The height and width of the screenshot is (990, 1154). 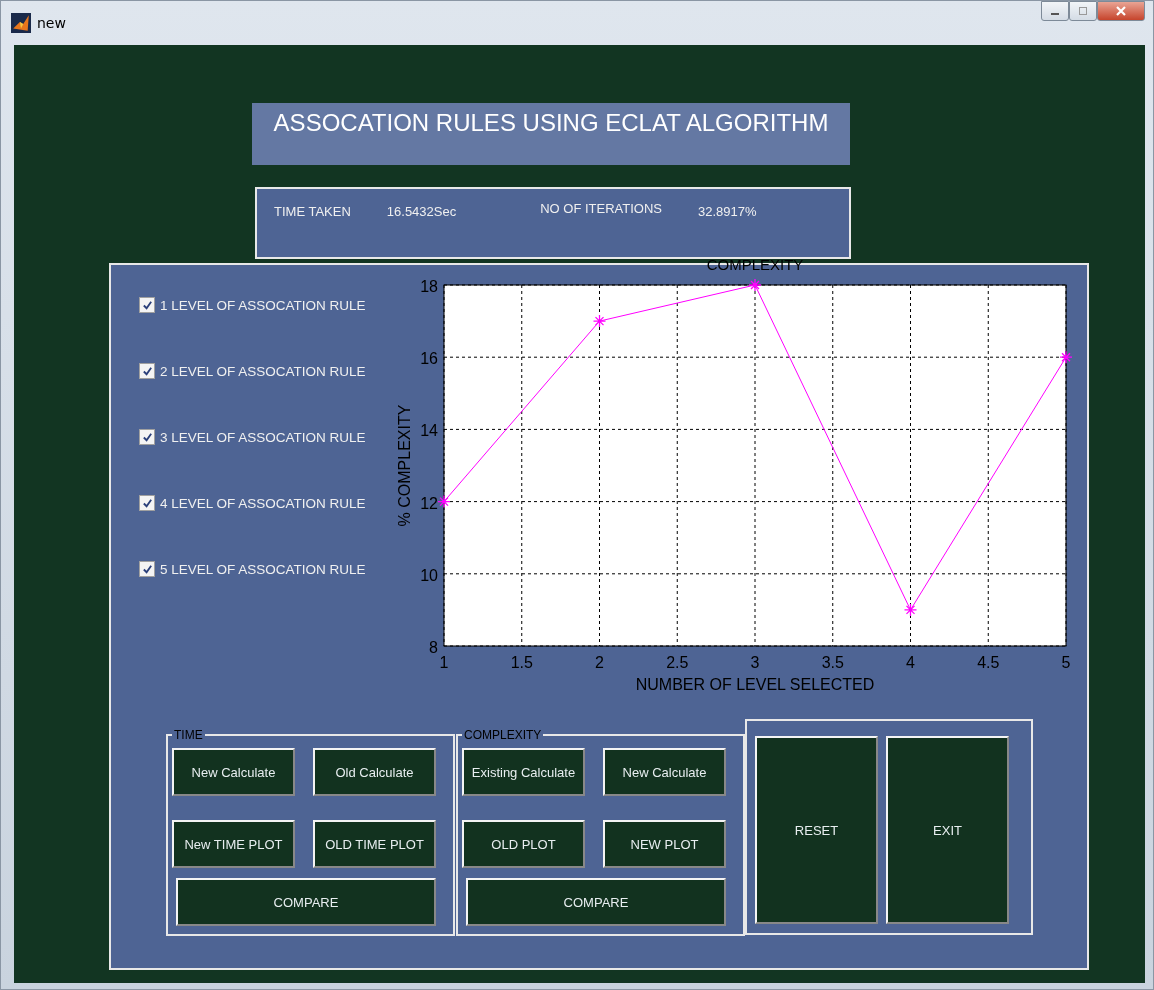 What do you see at coordinates (521, 662) in the screenshot?
I see `x-tick-label: 1.5` at bounding box center [521, 662].